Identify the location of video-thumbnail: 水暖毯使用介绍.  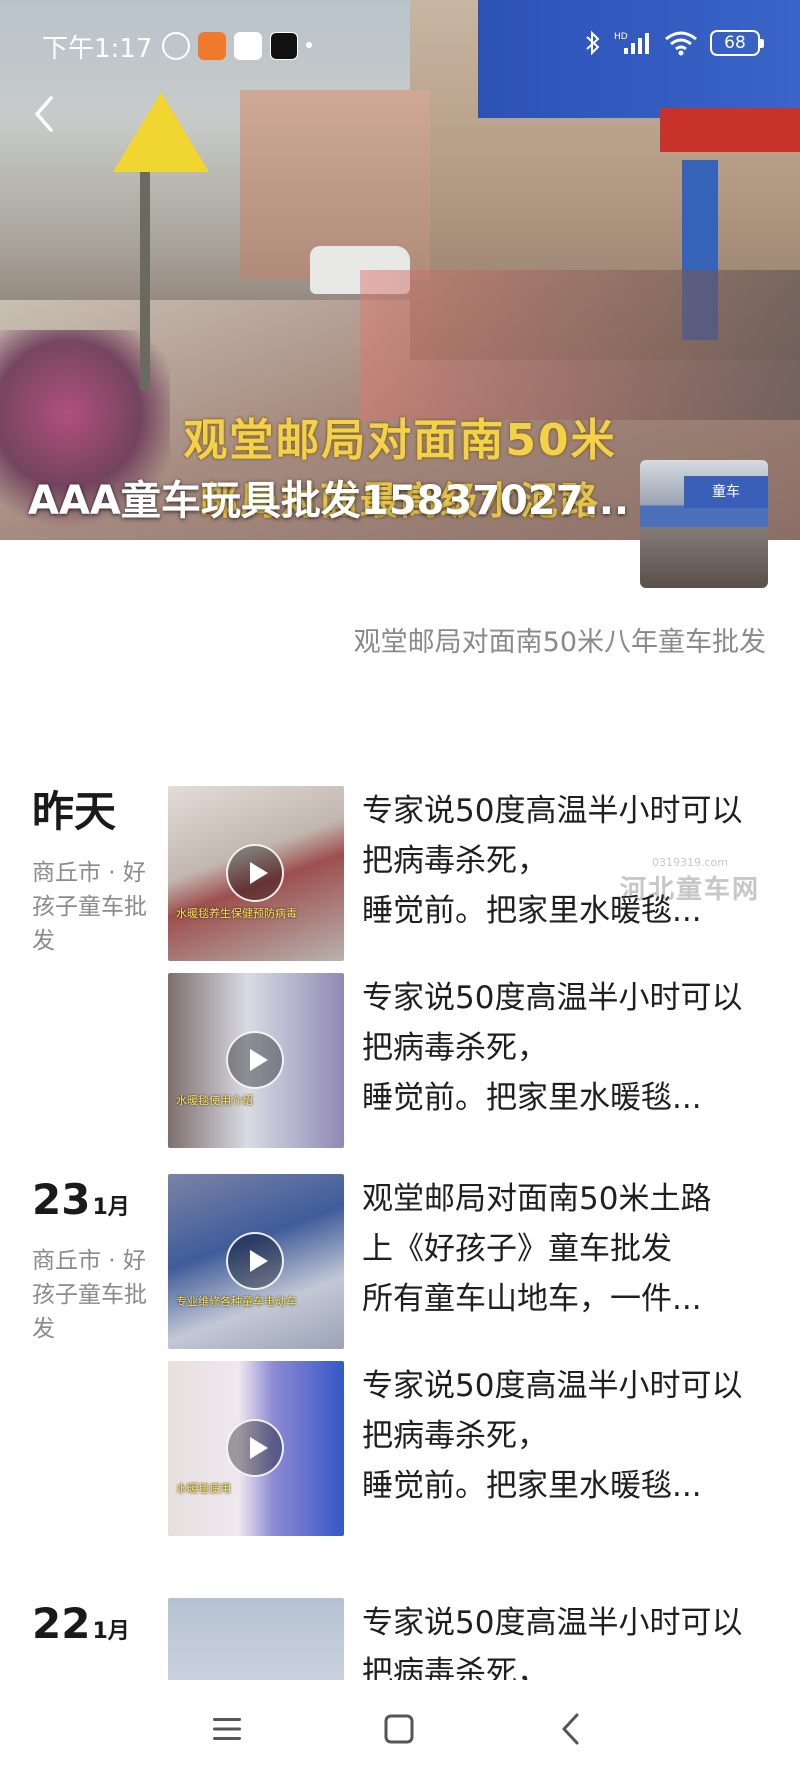
(256, 1060).